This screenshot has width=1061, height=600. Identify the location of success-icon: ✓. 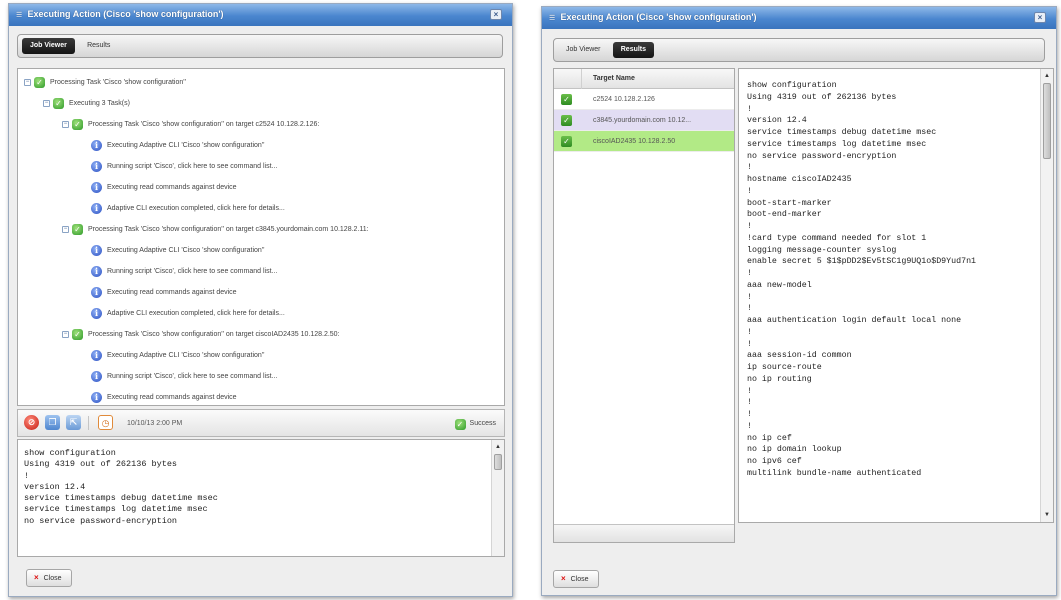
(460, 424).